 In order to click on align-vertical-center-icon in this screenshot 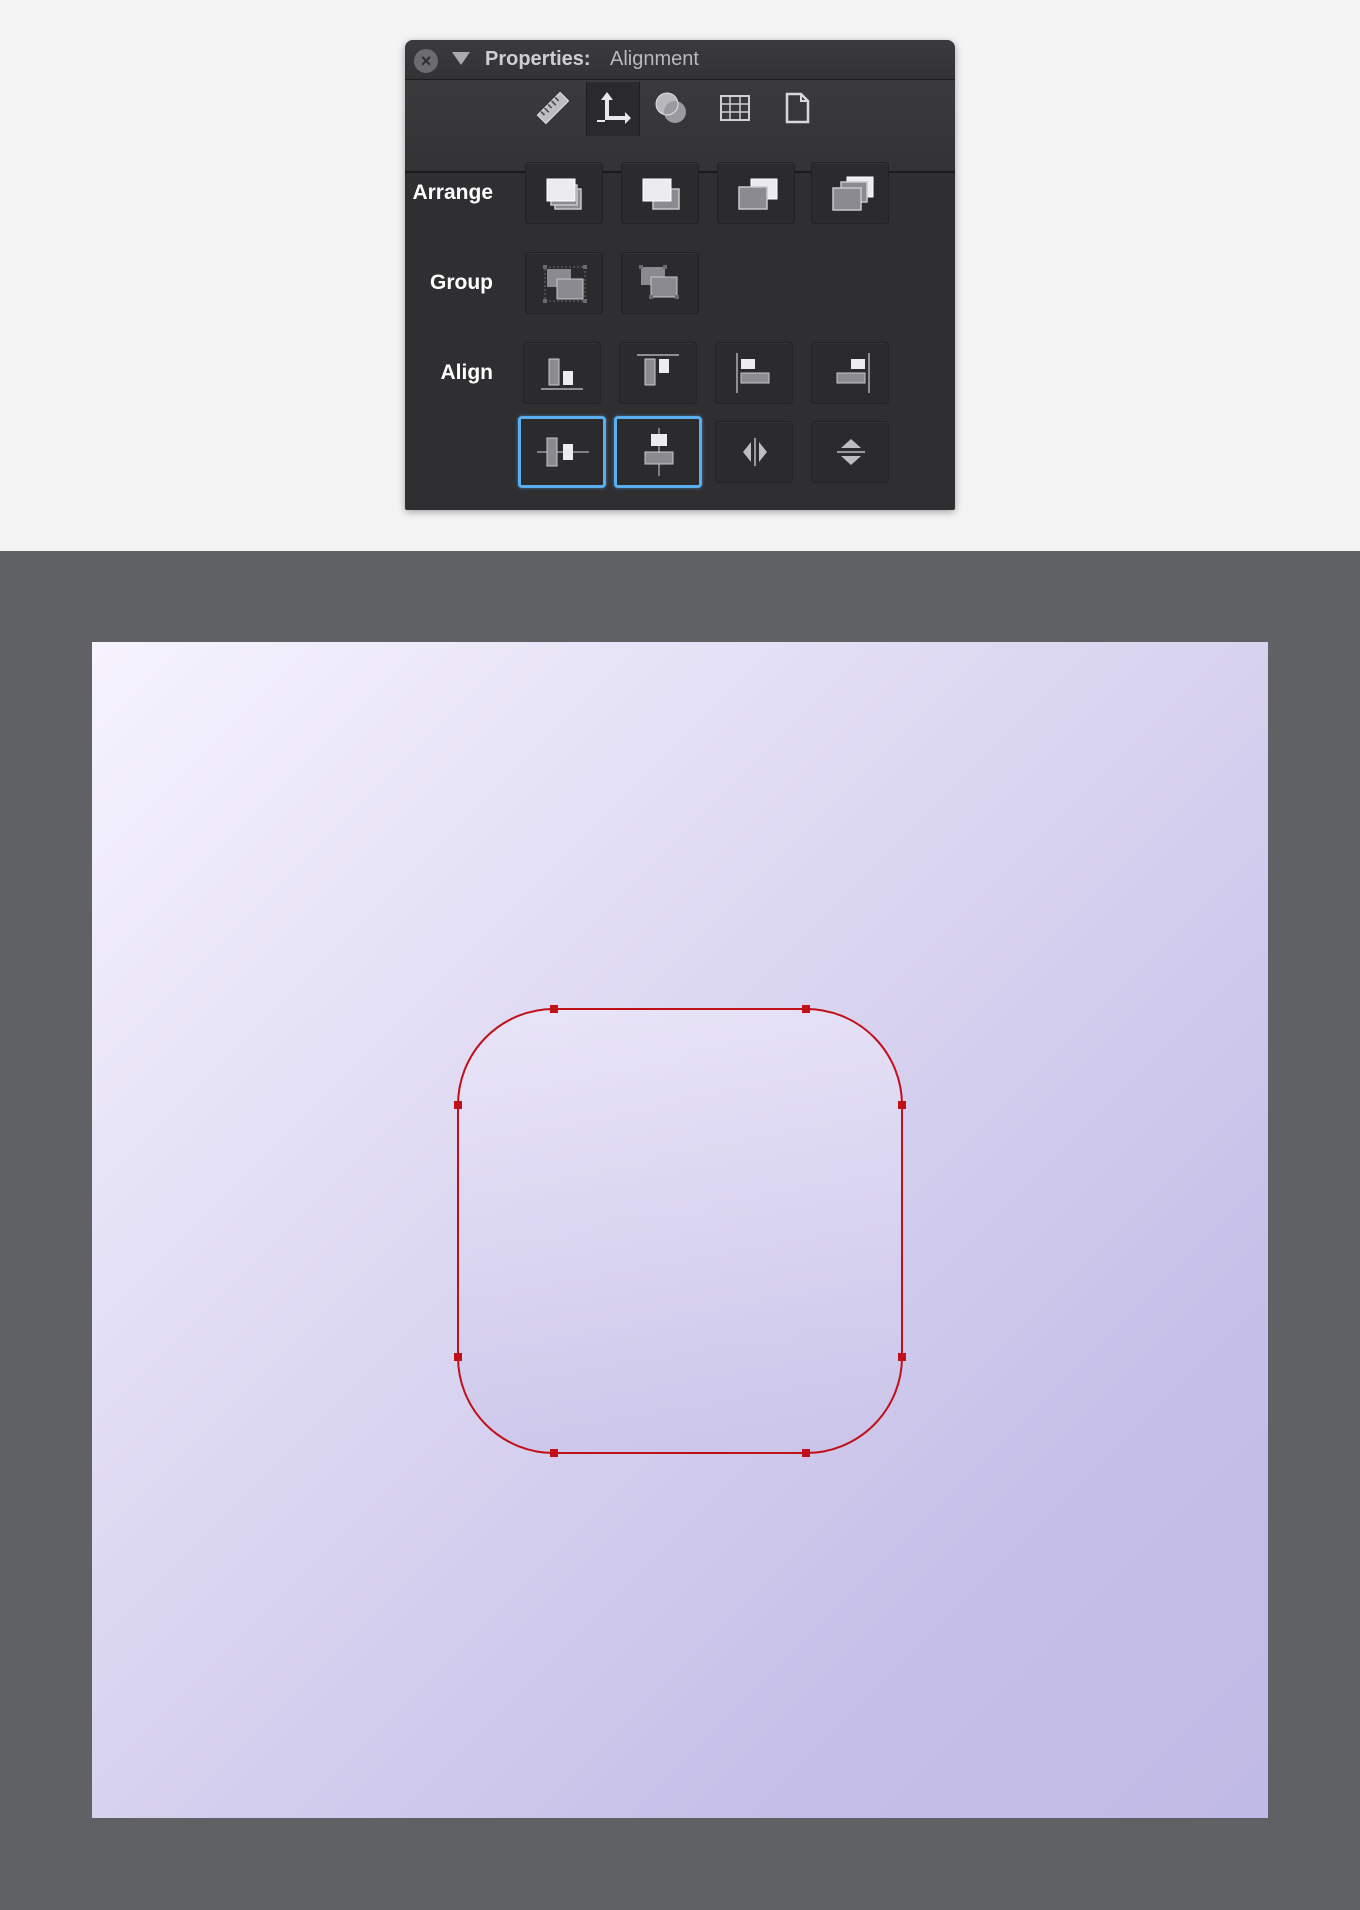, I will do `click(659, 452)`.